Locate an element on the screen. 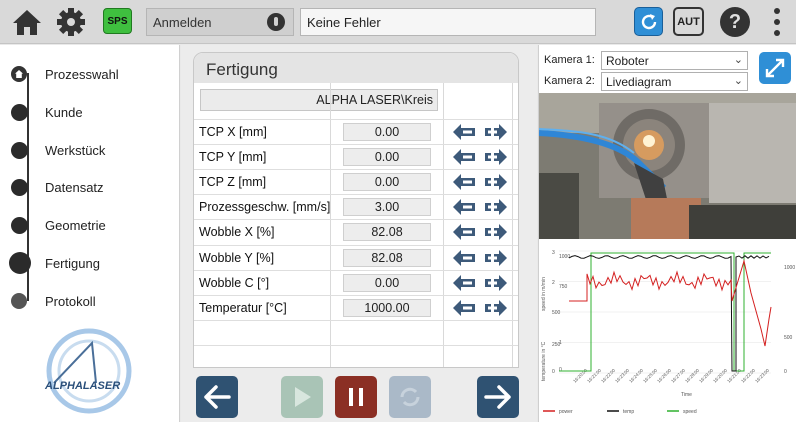 This screenshot has height=422, width=796. arrow-right-icon is located at coordinates (497, 397).